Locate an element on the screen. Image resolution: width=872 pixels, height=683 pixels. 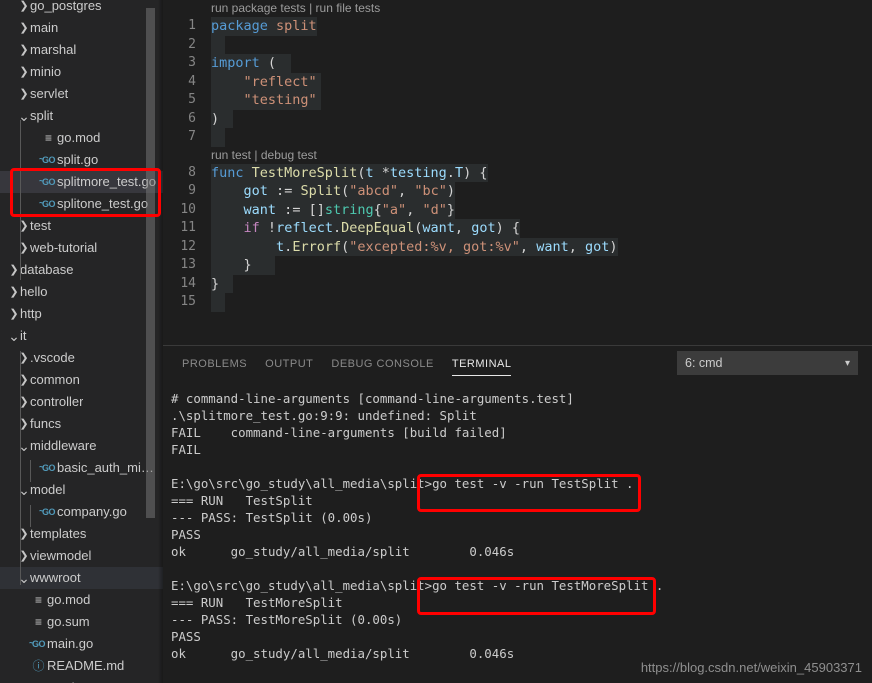
codelens-run-file-tests: run file tests is located at coordinates (348, 8).